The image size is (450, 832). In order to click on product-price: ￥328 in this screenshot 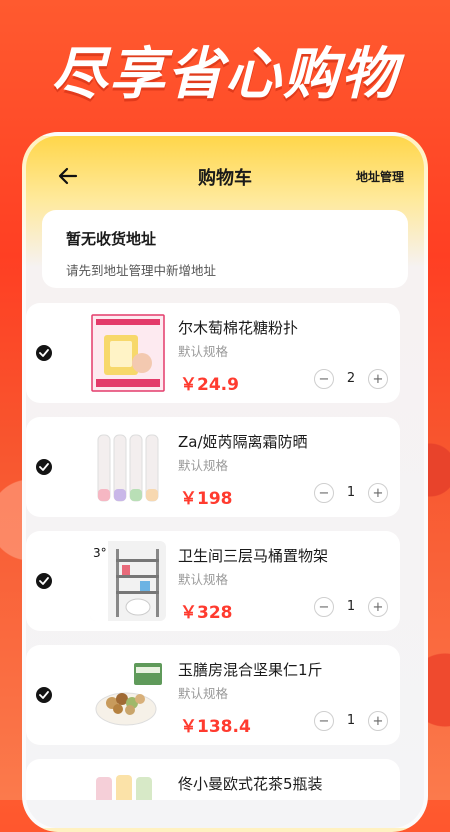, I will do `click(206, 613)`.